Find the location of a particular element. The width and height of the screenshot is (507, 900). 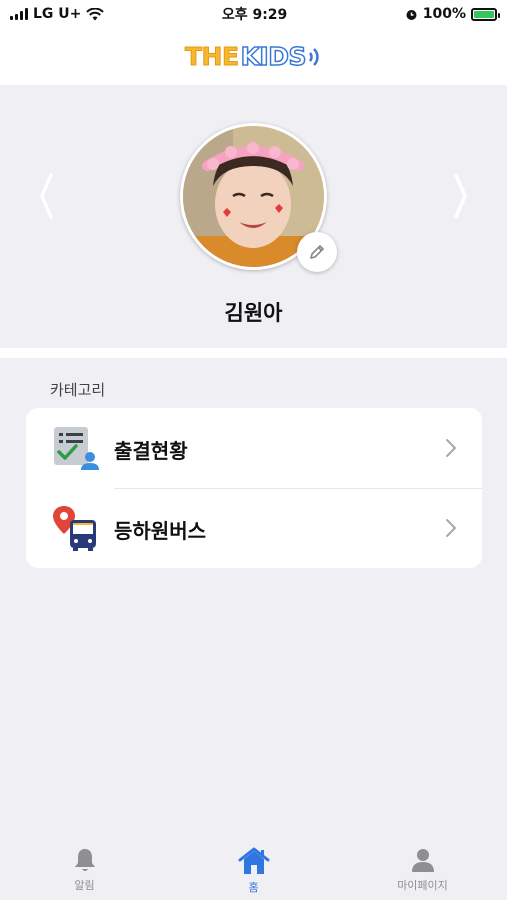

edit-profile-button is located at coordinates (317, 252).